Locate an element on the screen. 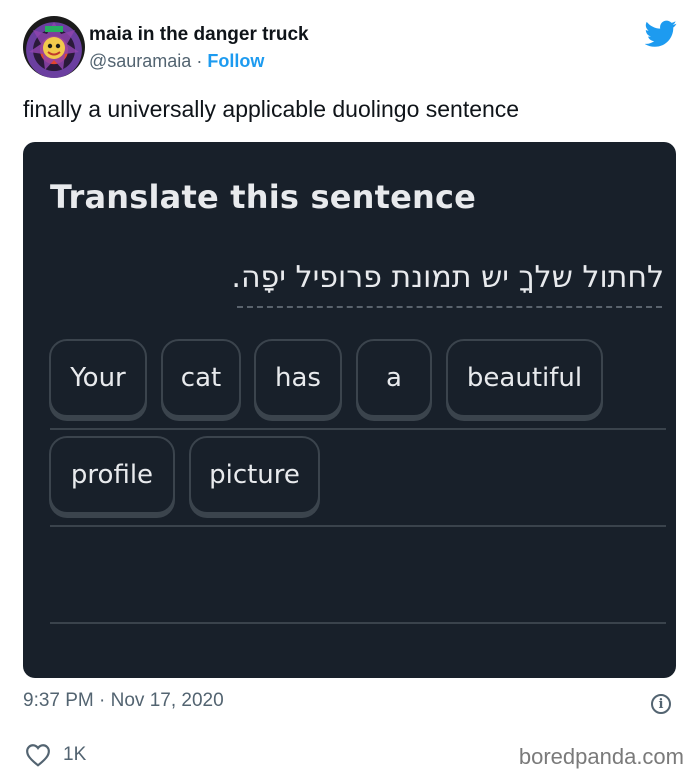  handle-row: @sauramaia · Follow is located at coordinates (176, 61).